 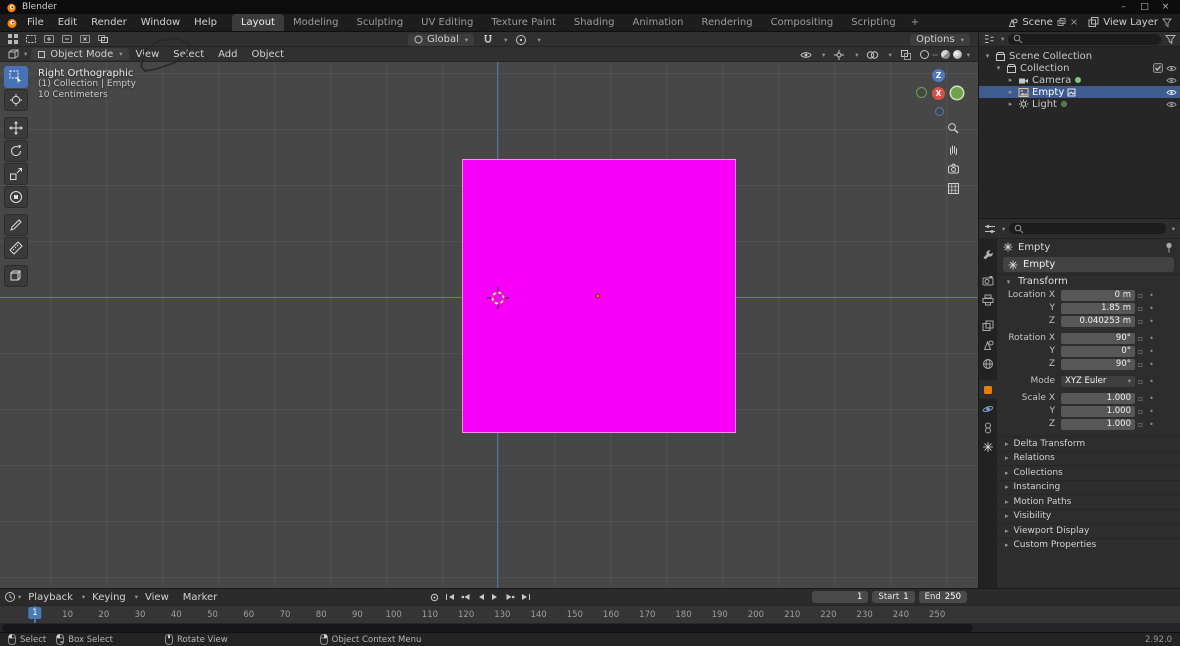 What do you see at coordinates (990, 229) in the screenshot?
I see `properties-editor-icon` at bounding box center [990, 229].